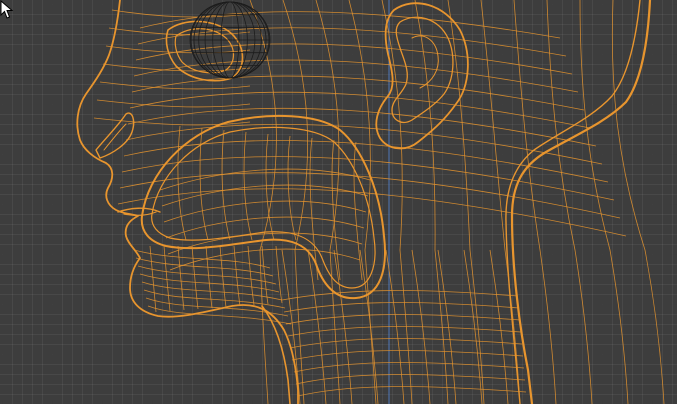  Describe the element at coordinates (422, 76) in the screenshot. I see `ear-outer` at that location.